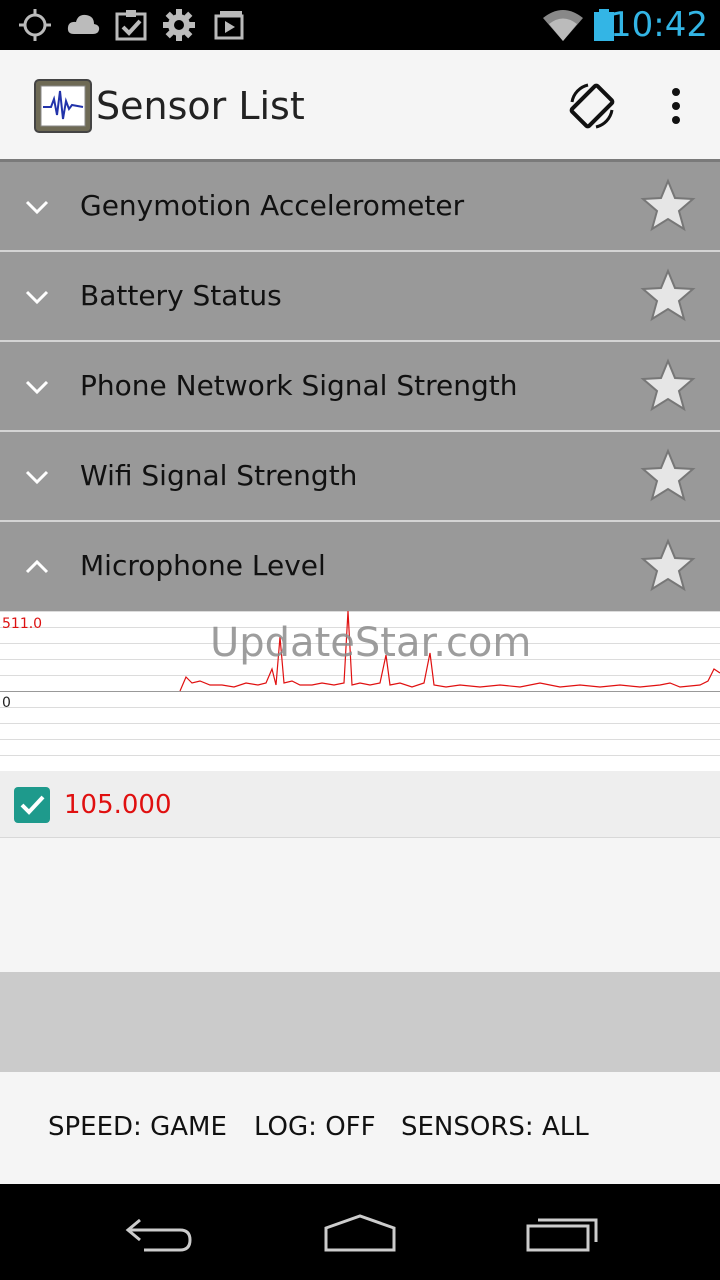 The image size is (720, 1280). I want to click on sensor-row-phone-network-signal-strength: Phone Network Signal Strength, so click(360, 387).